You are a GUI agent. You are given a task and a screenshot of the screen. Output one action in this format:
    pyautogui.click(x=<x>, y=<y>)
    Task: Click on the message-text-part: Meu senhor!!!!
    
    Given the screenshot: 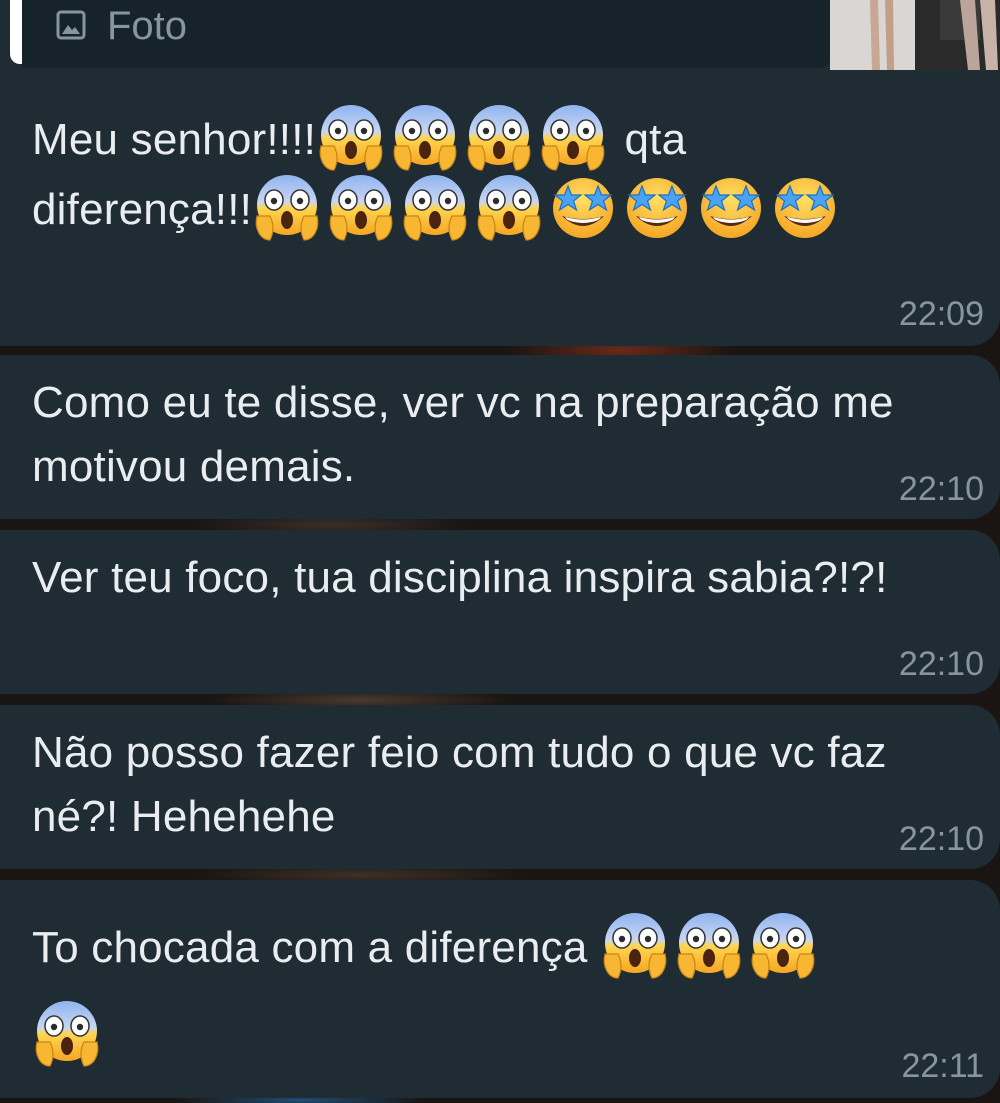 What is the action you would take?
    pyautogui.click(x=174, y=139)
    